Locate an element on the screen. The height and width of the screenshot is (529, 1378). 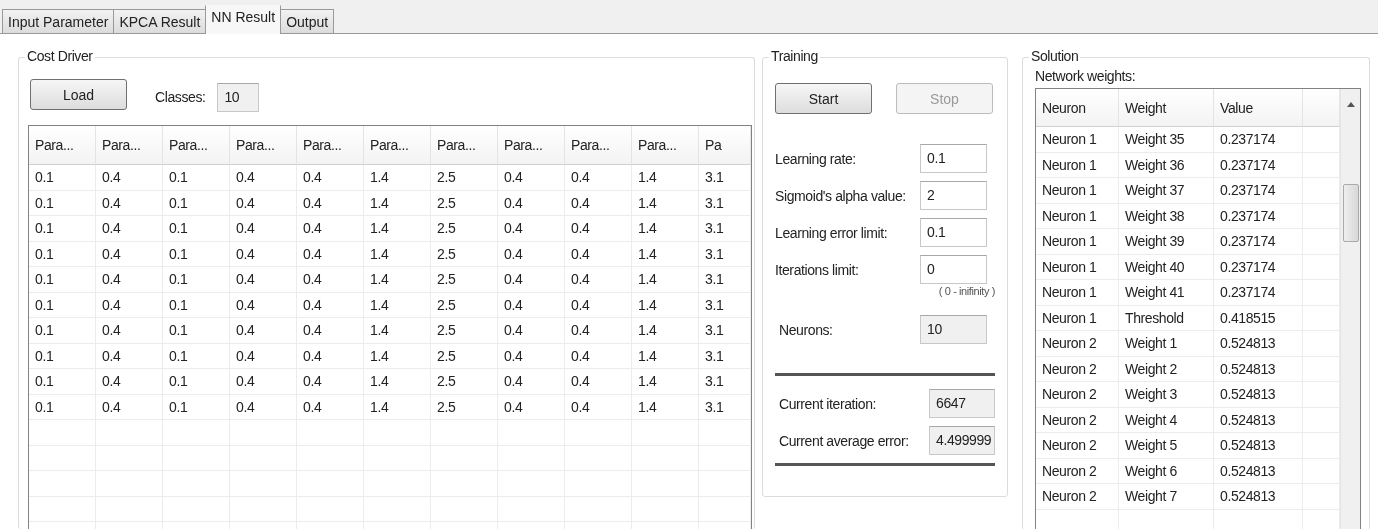
table-cell: Weight 1 is located at coordinates (1166, 344).